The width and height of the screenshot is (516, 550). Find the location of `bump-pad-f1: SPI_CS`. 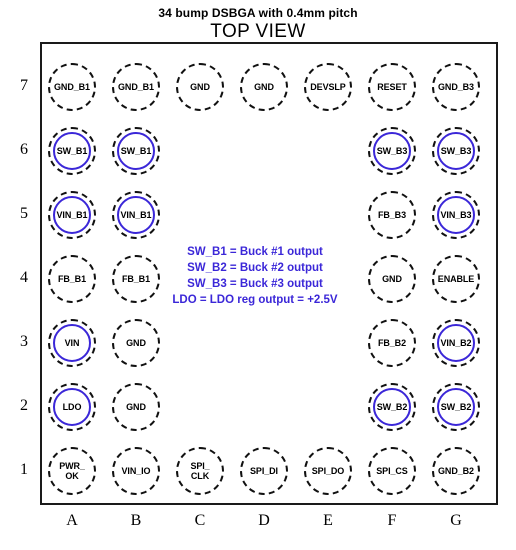

bump-pad-f1: SPI_CS is located at coordinates (392, 471).